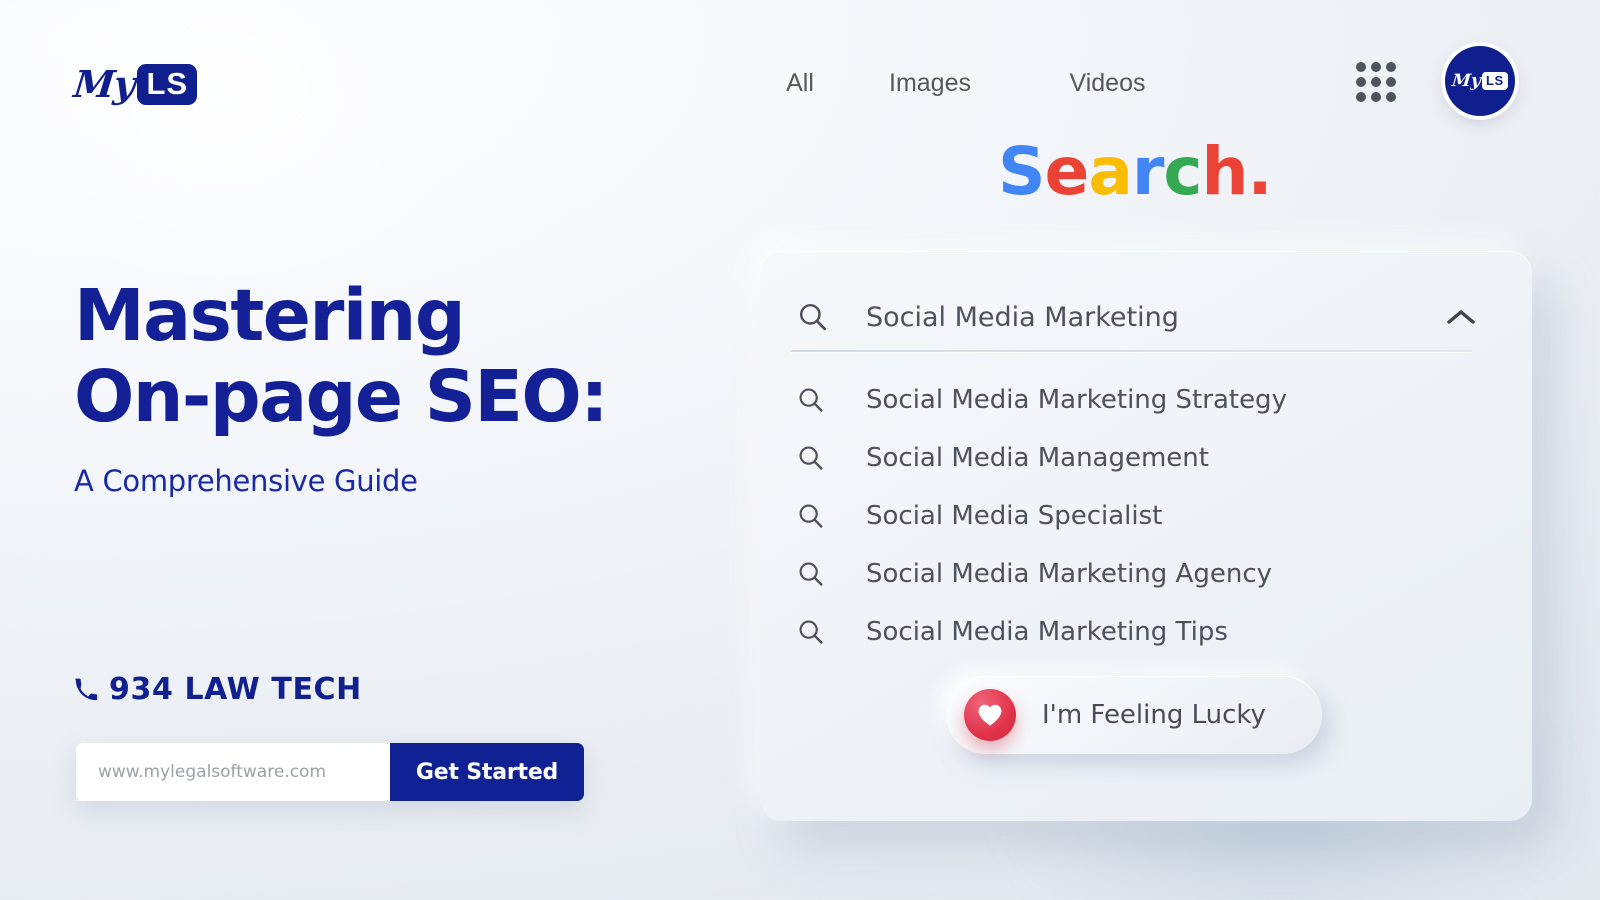 Image resolution: width=1600 pixels, height=900 pixels. I want to click on suggestion-label: Social Media Marketing Tips, so click(1047, 632).